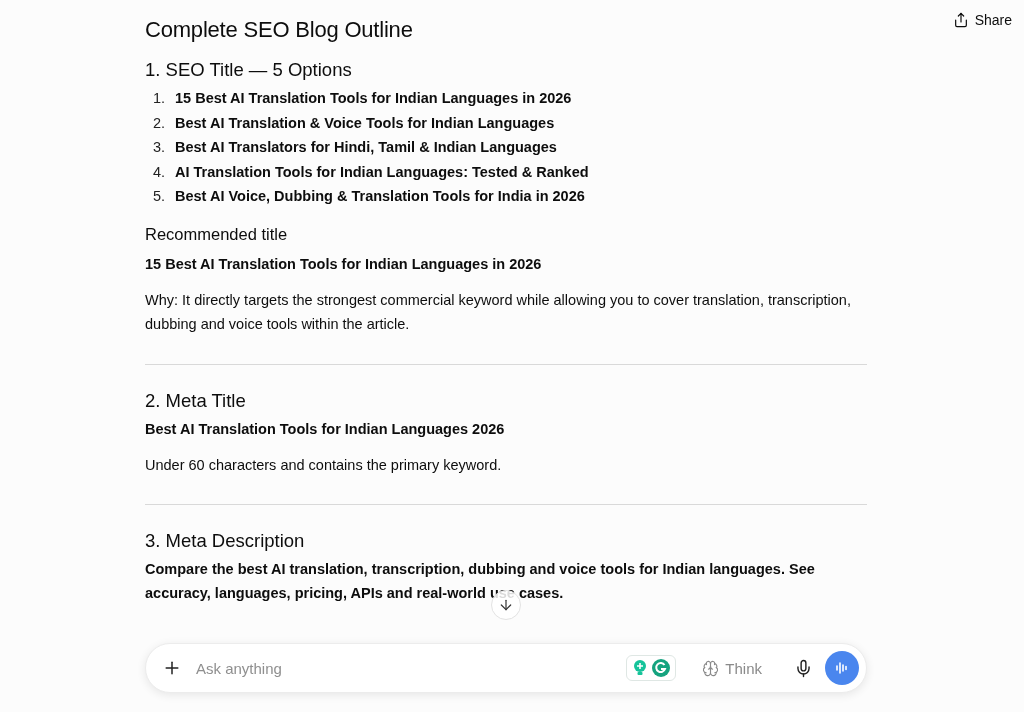 The width and height of the screenshot is (1024, 712). I want to click on microphone-icon, so click(803, 668).